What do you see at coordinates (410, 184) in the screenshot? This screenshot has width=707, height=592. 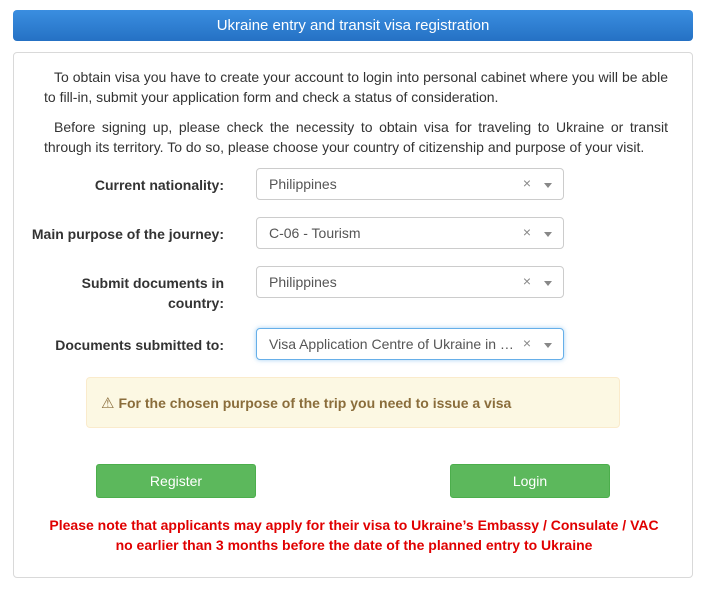 I see `nationality-select: Philippines ×` at bounding box center [410, 184].